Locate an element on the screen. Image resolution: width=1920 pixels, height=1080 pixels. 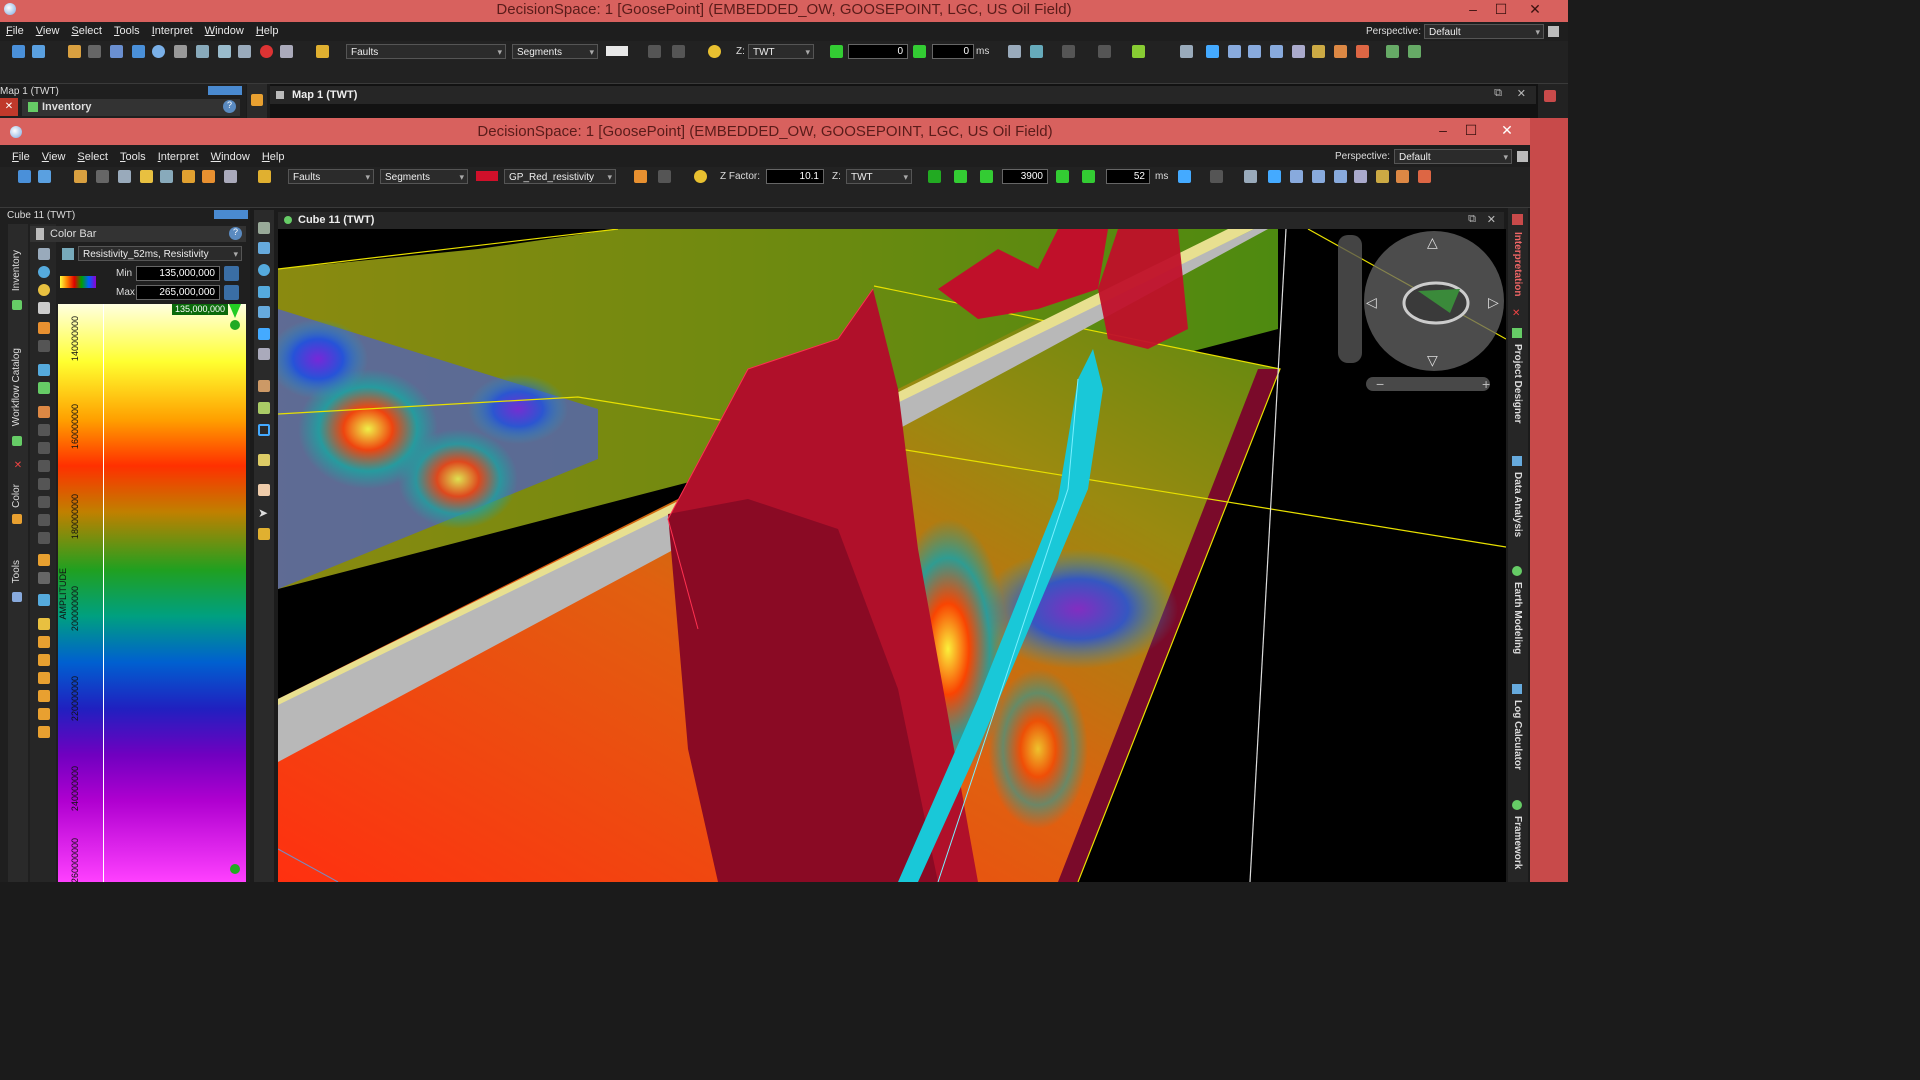
rotate-icon is located at coordinates (264, 270).